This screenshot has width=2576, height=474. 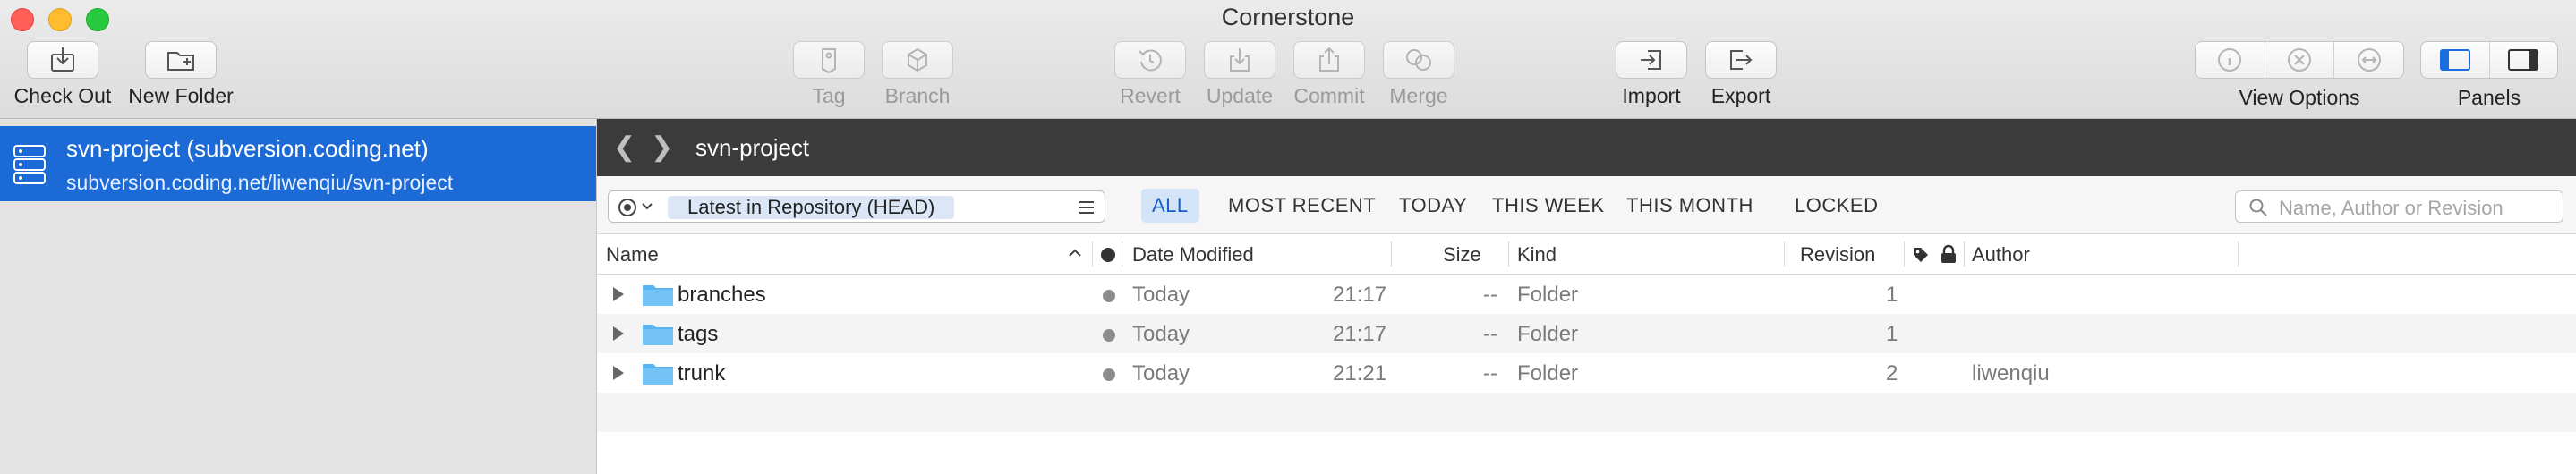 What do you see at coordinates (1586, 333) in the screenshot?
I see `table-row: tags Today 21:17 -- Folder 1` at bounding box center [1586, 333].